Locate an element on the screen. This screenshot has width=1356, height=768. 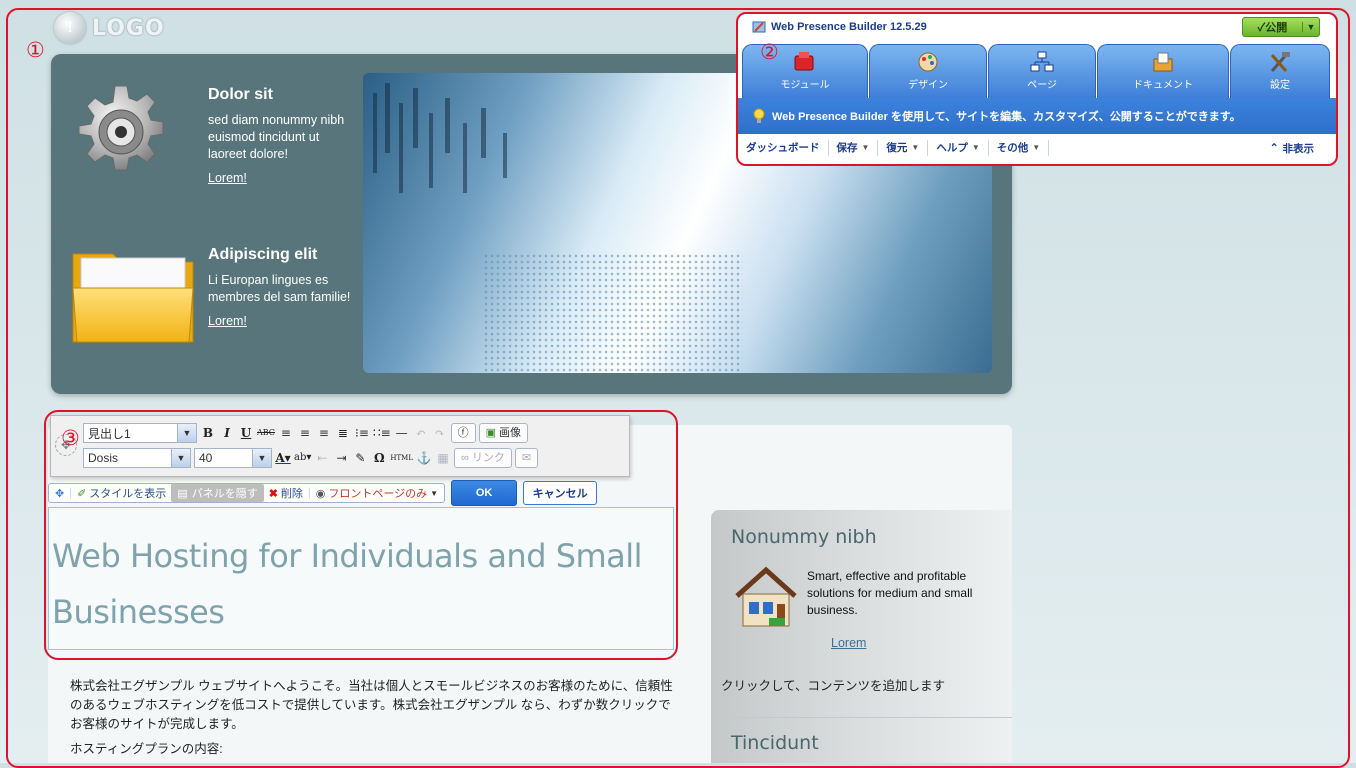
font-color-button: A▾ is located at coordinates (283, 458).